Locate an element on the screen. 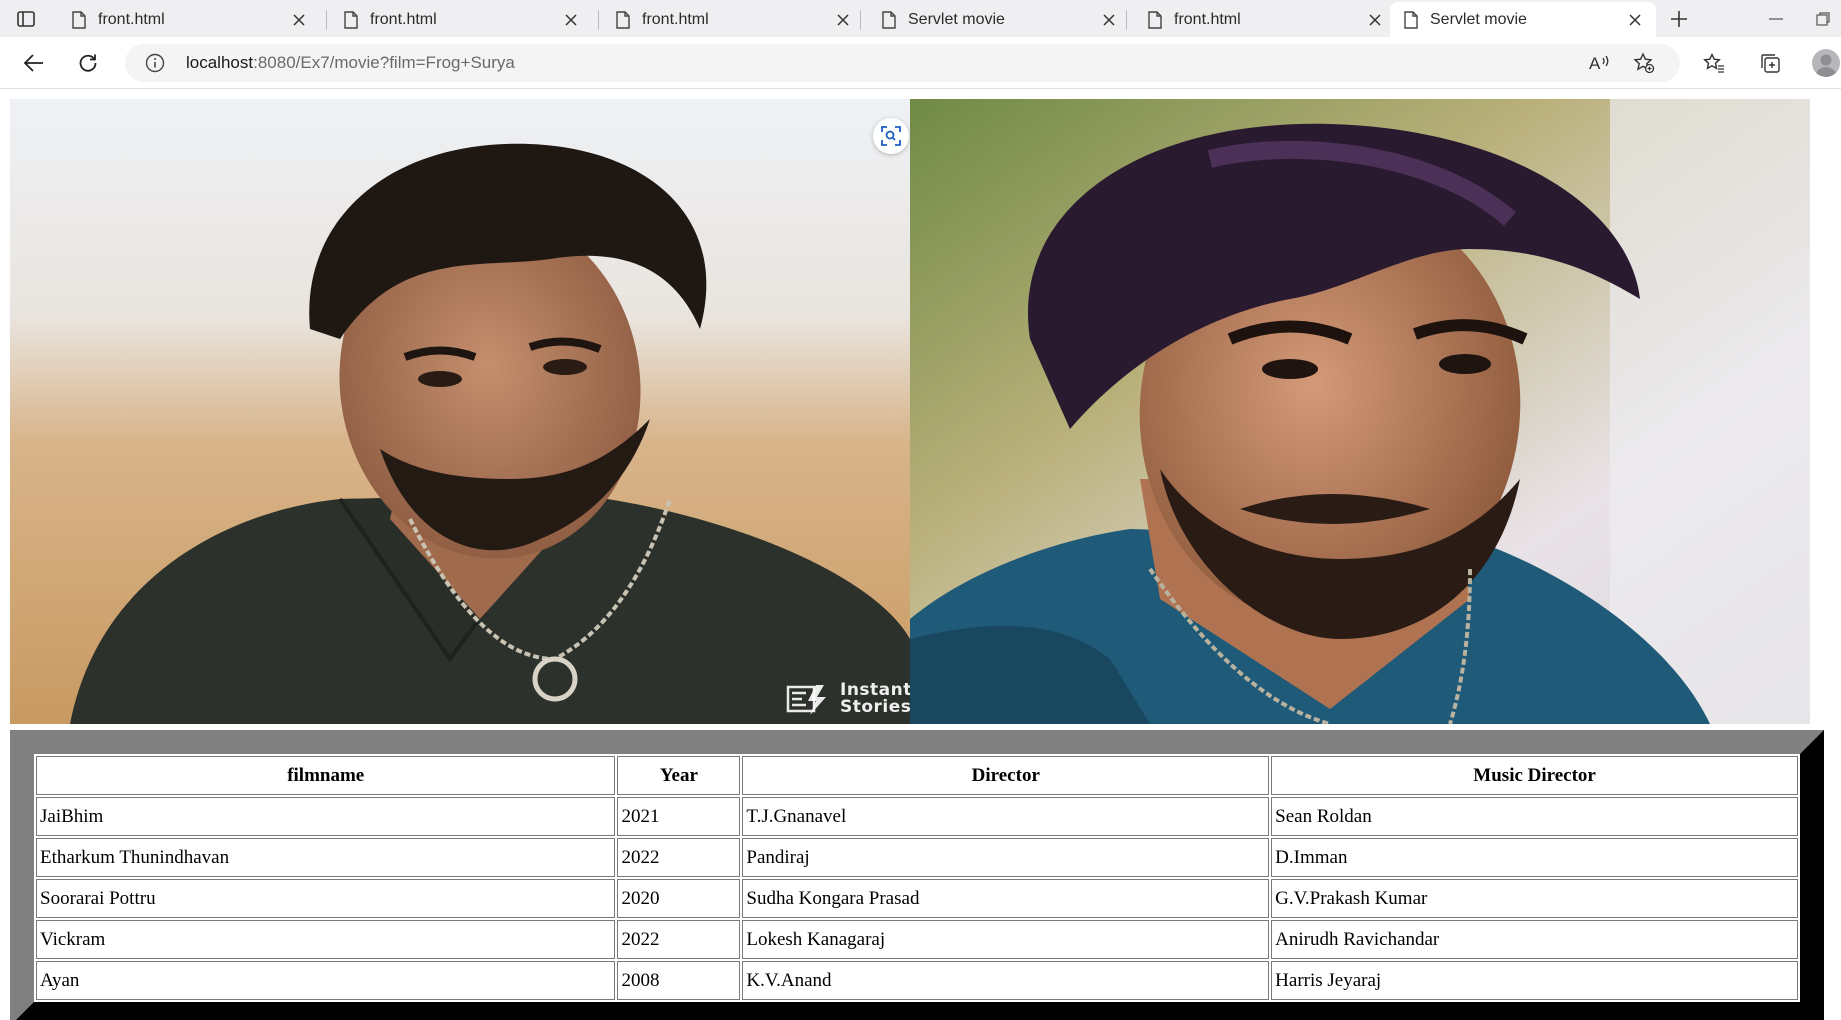 This screenshot has height=1020, width=1841. collections-icon is located at coordinates (1770, 63).